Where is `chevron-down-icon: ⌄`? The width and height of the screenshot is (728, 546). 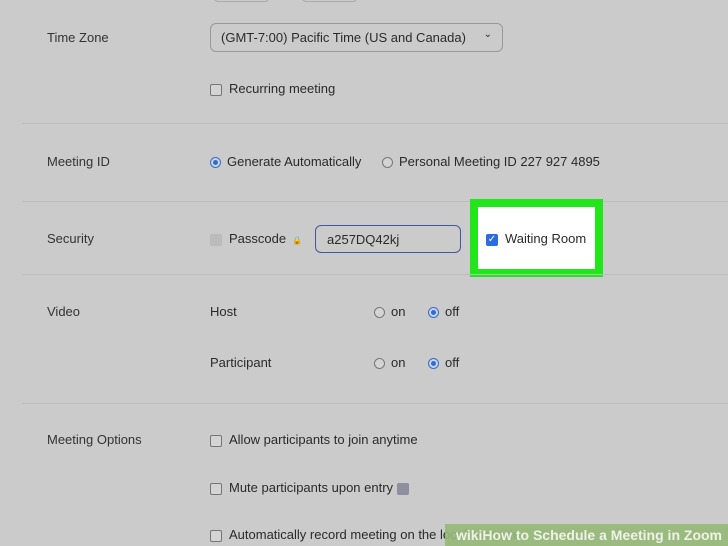
chevron-down-icon: ⌄ is located at coordinates (487, 34).